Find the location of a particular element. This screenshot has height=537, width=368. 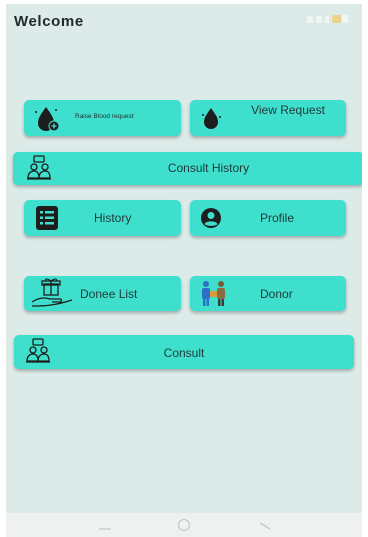

consult-history-label: Consult History is located at coordinates (208, 168).